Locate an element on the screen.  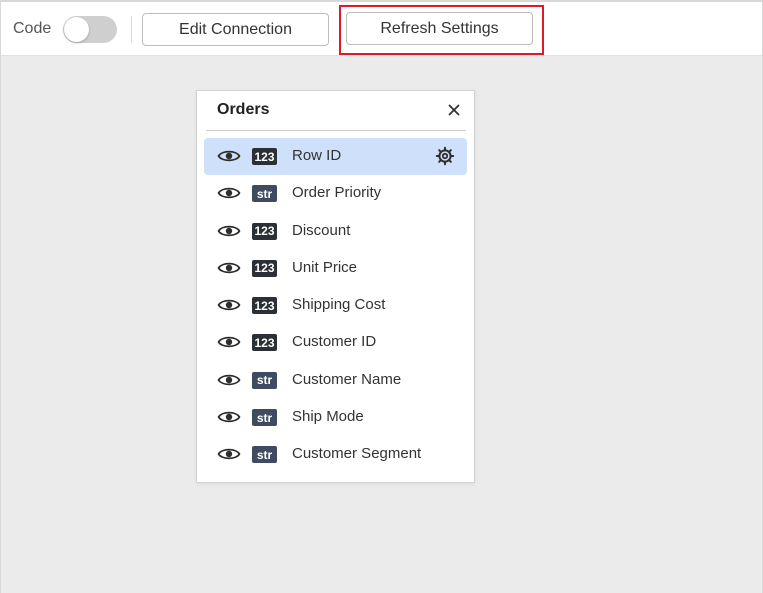
field-row: 123 Shipping Cost is located at coordinates (335, 305).